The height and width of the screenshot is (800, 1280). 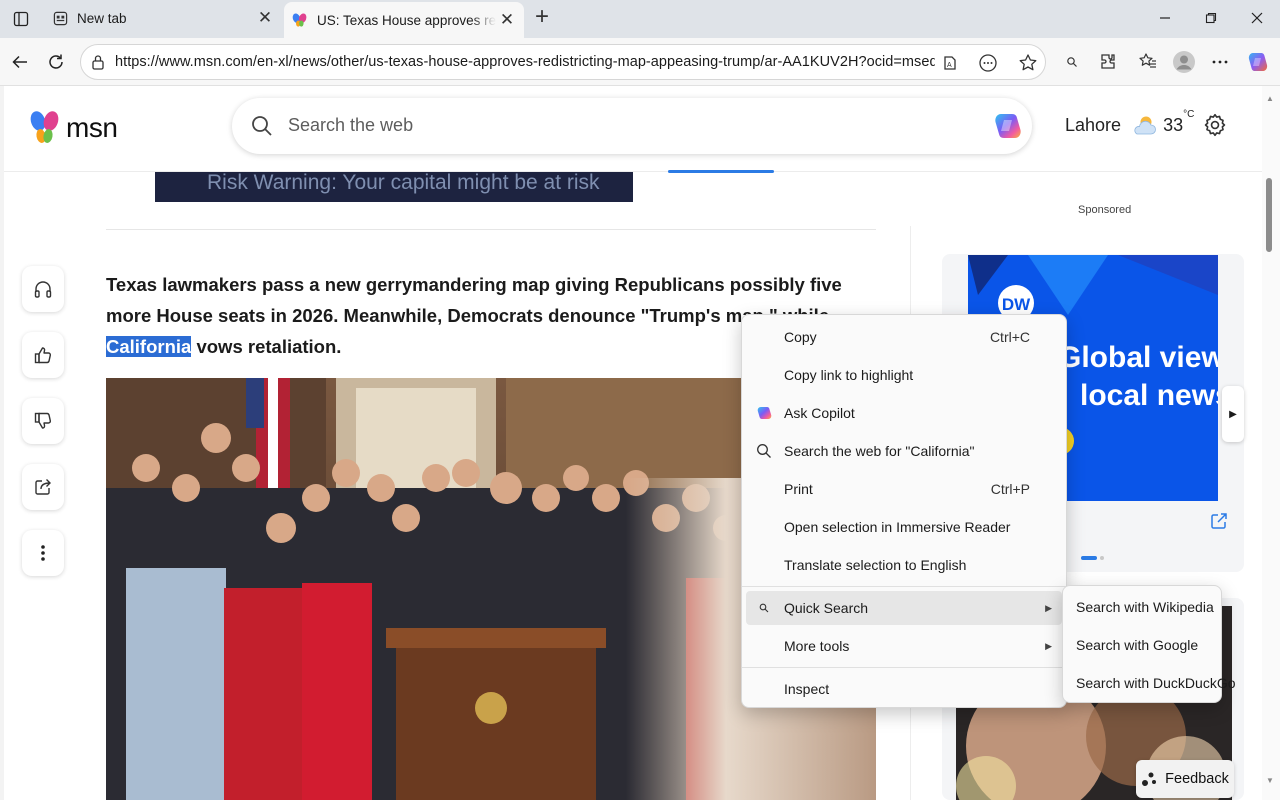 I want to click on window-controls, so click(x=1211, y=18).